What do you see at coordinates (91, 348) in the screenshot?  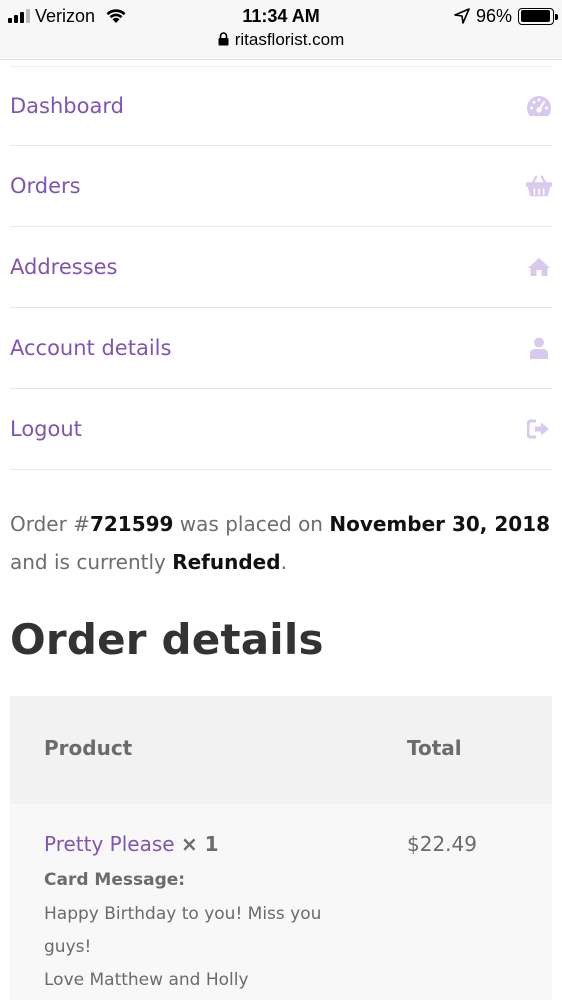 I see `nav-item-label: Account details` at bounding box center [91, 348].